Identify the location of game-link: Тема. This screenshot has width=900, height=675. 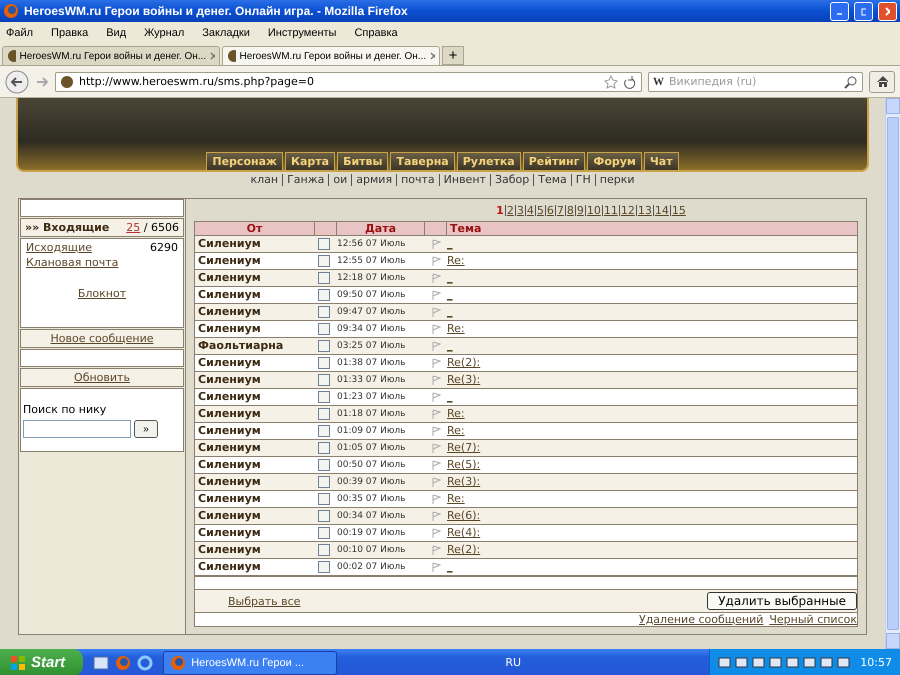
(552, 180).